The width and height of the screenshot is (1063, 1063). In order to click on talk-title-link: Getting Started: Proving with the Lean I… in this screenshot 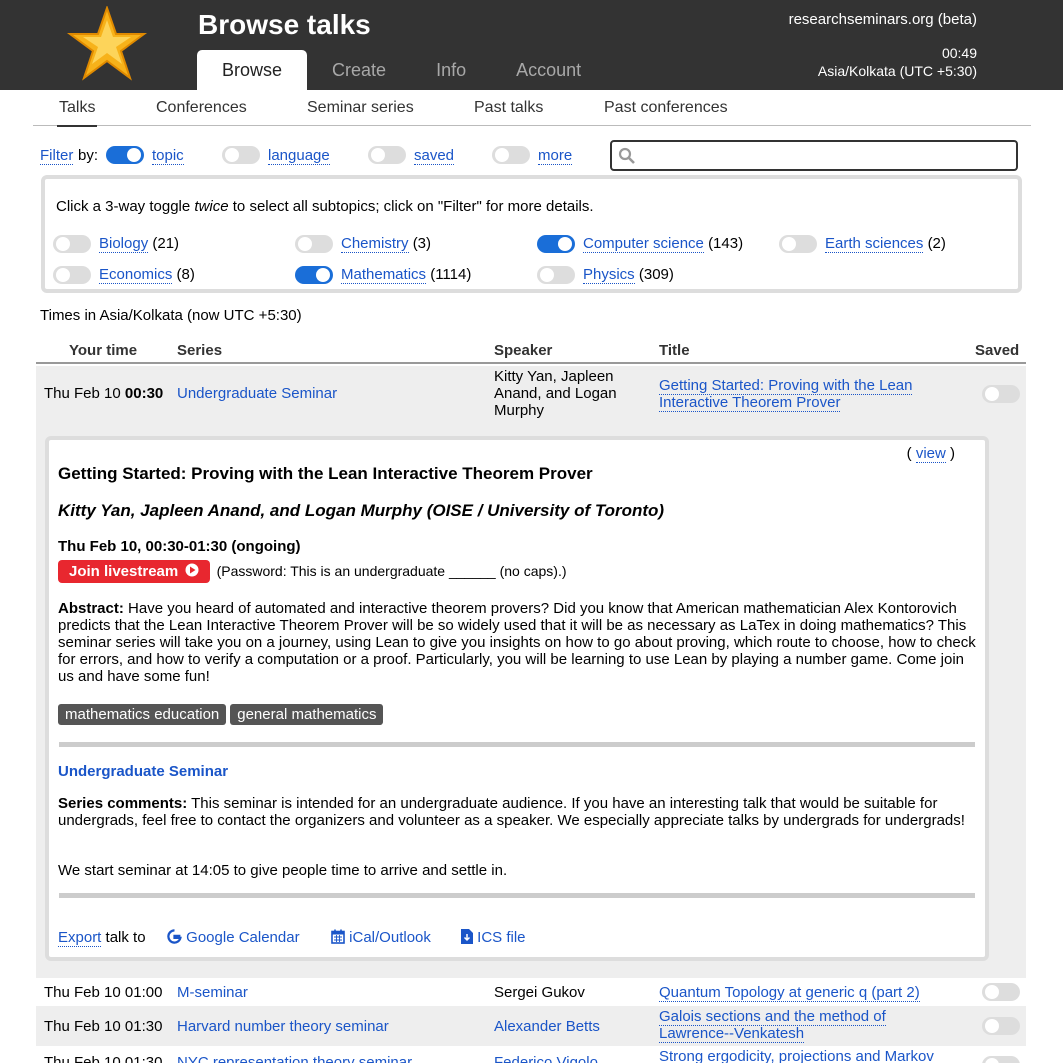, I will do `click(804, 394)`.